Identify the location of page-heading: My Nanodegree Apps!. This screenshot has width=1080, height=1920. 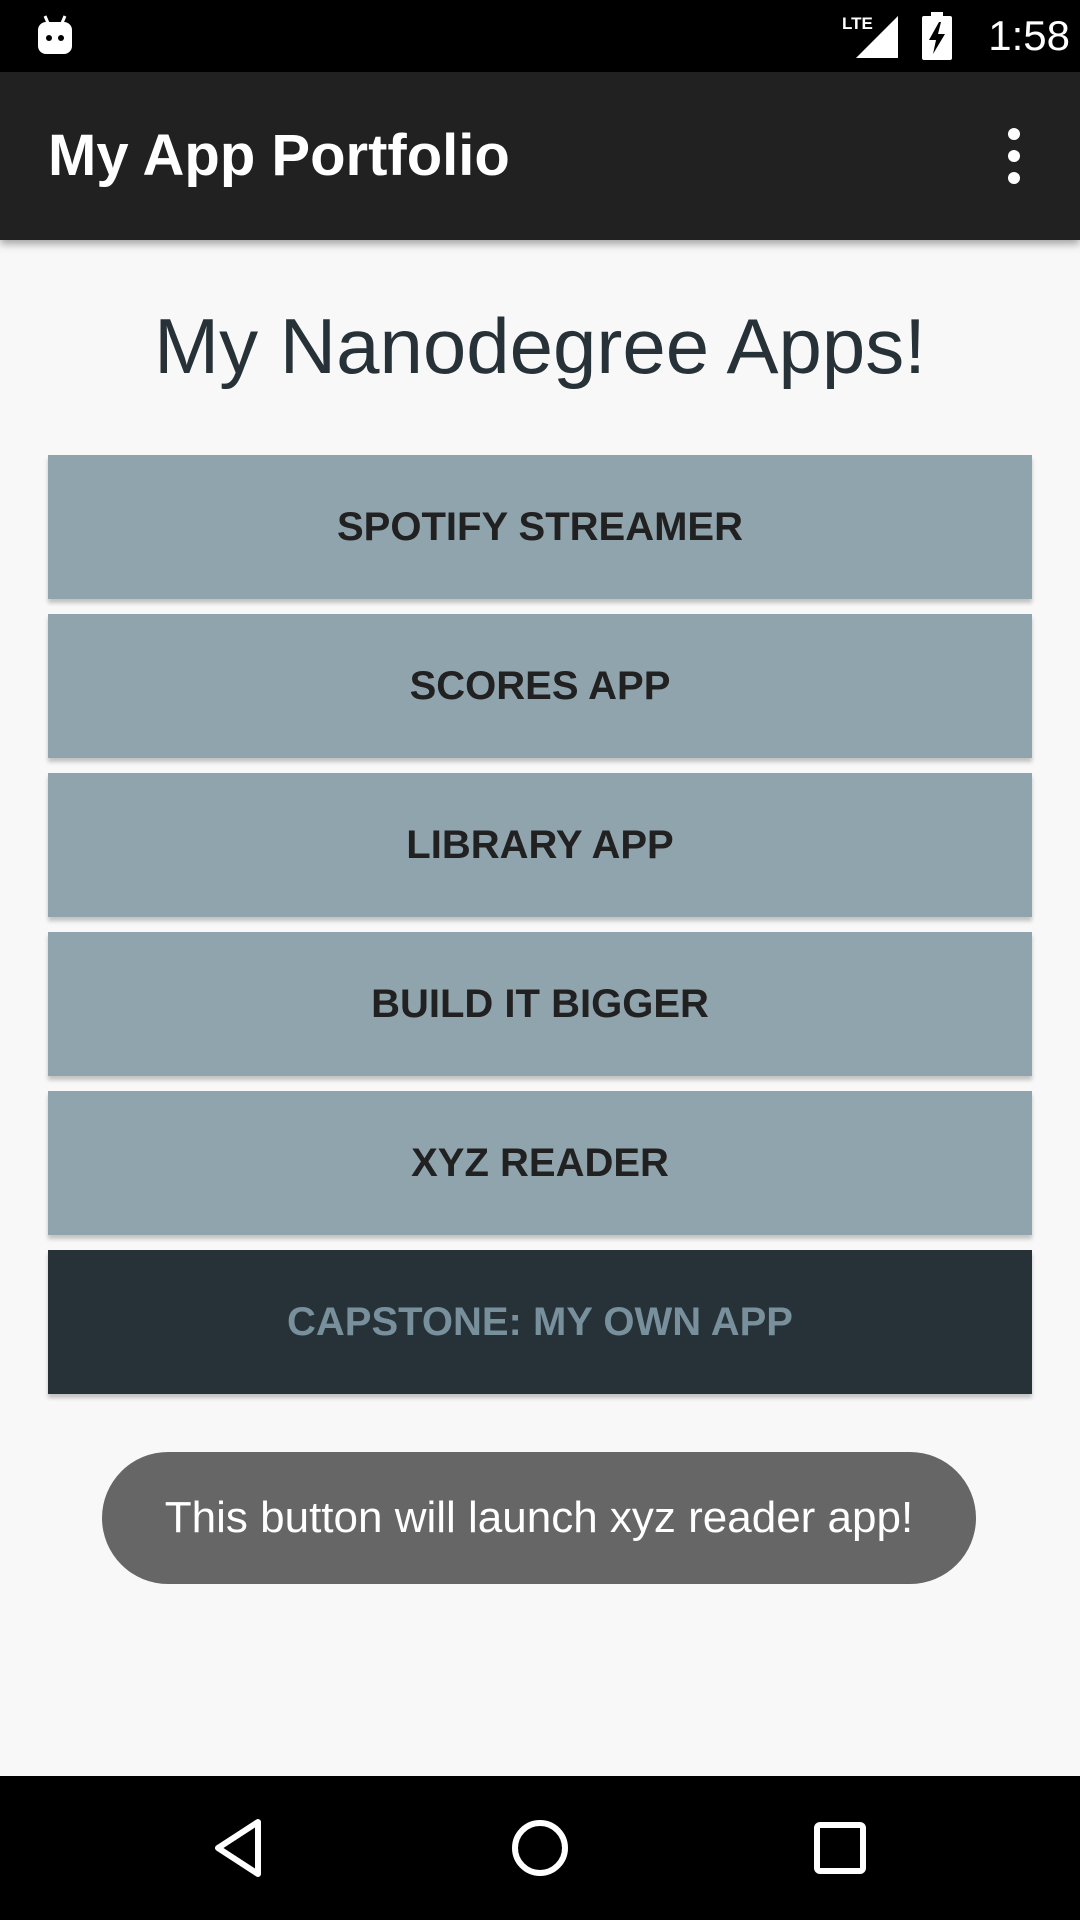
(540, 346).